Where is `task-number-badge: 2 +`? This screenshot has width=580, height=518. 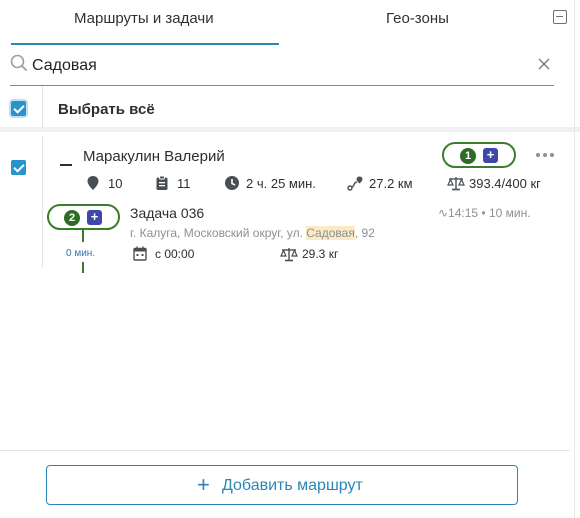
task-number-badge: 2 + is located at coordinates (83, 217).